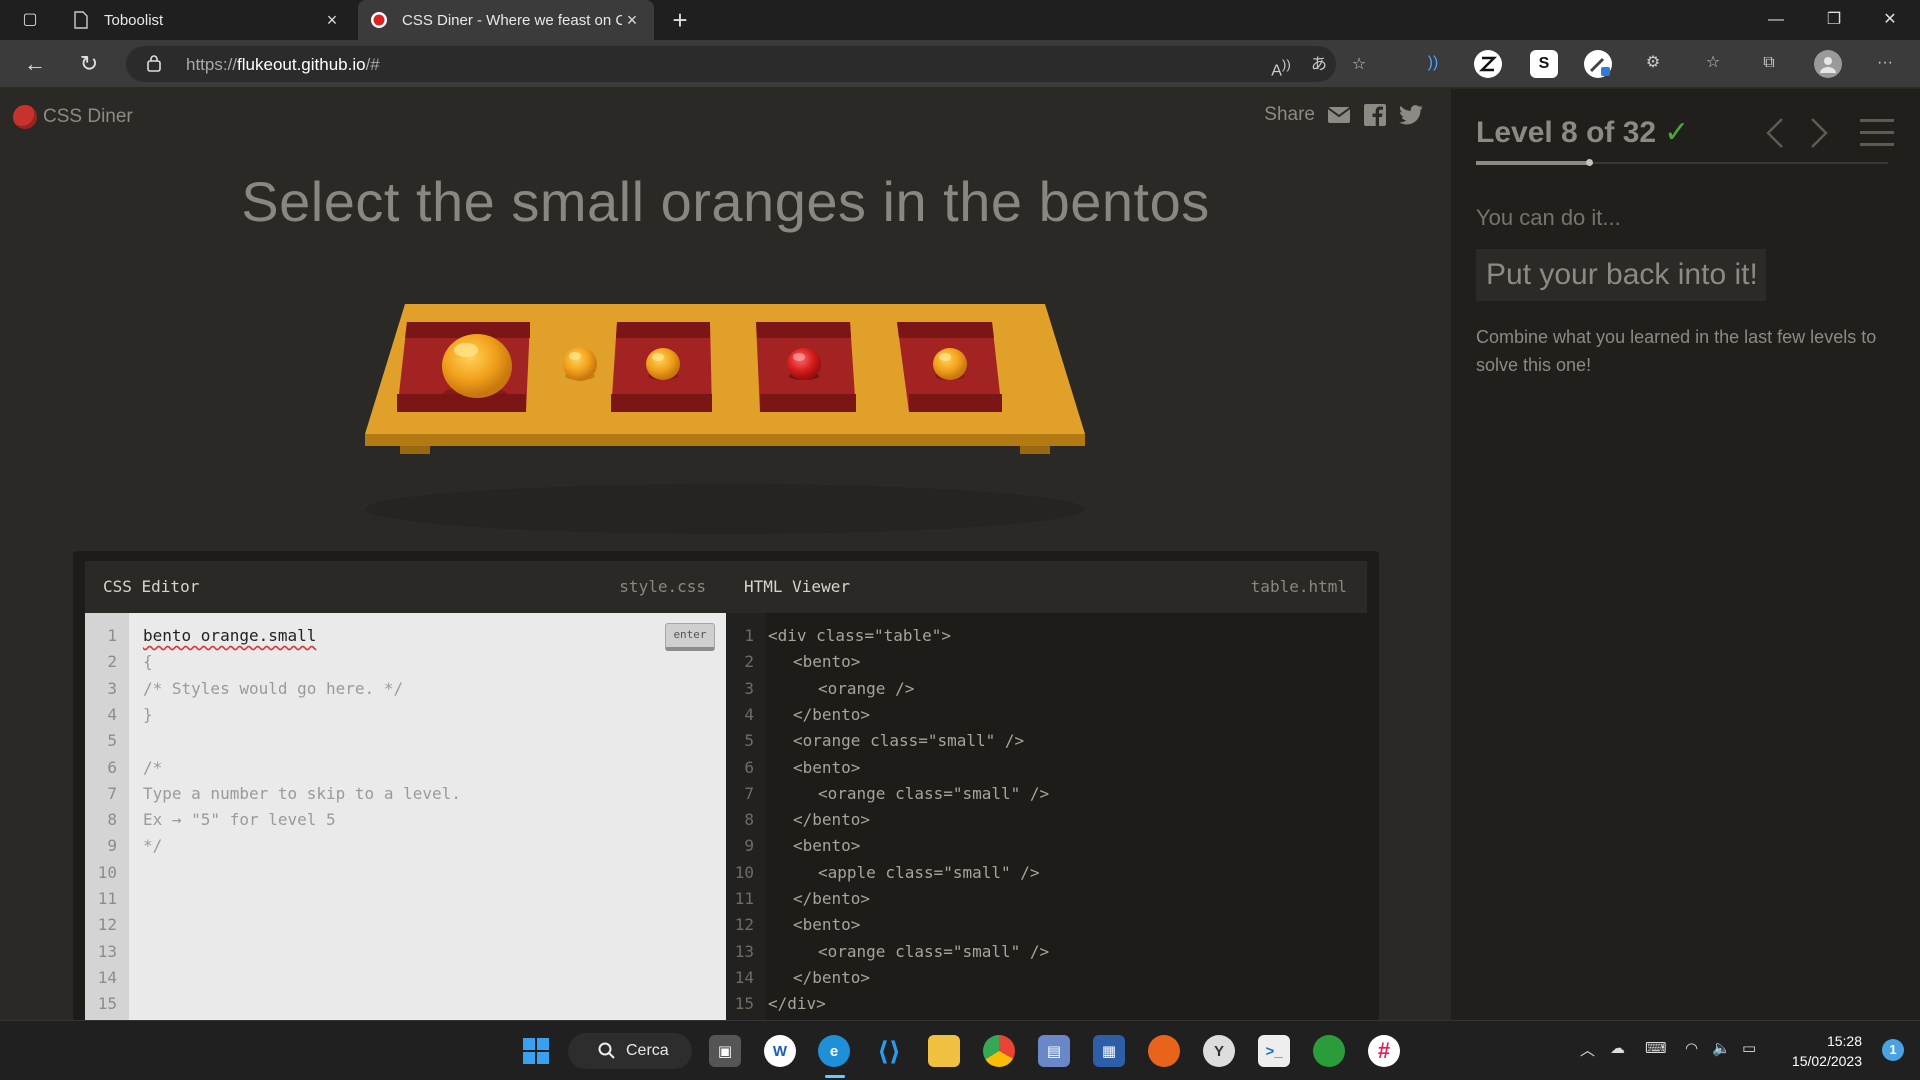  Describe the element at coordinates (1281, 66) in the screenshot. I see `read-aloud-icon: A))` at that location.